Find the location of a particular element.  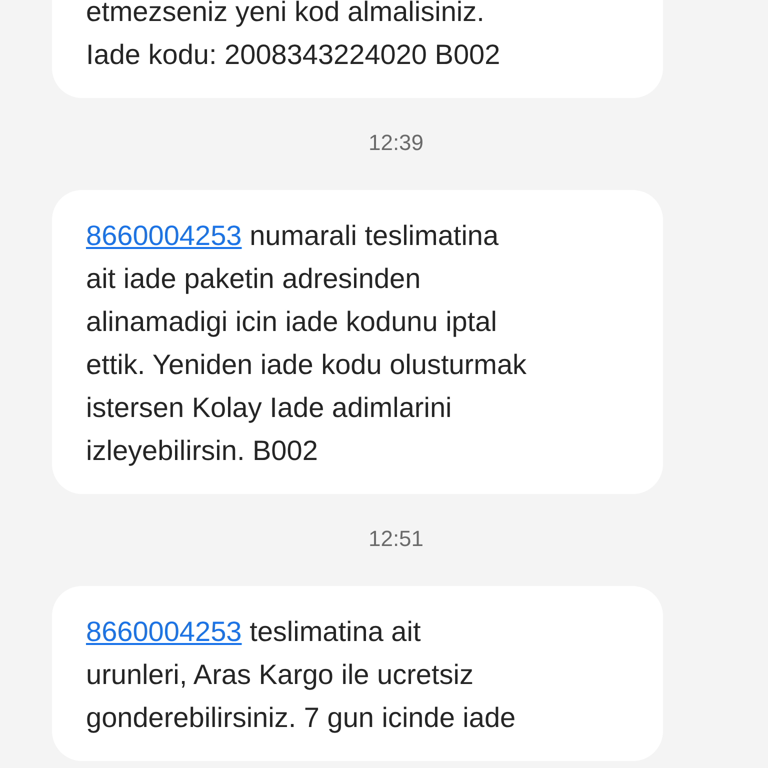

message-time: 12:39 is located at coordinates (396, 143).